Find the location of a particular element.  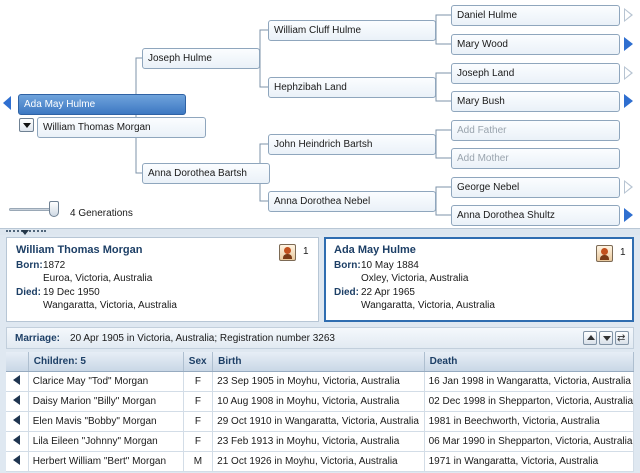

husband-name: William Thomas Morgan is located at coordinates (167, 250).